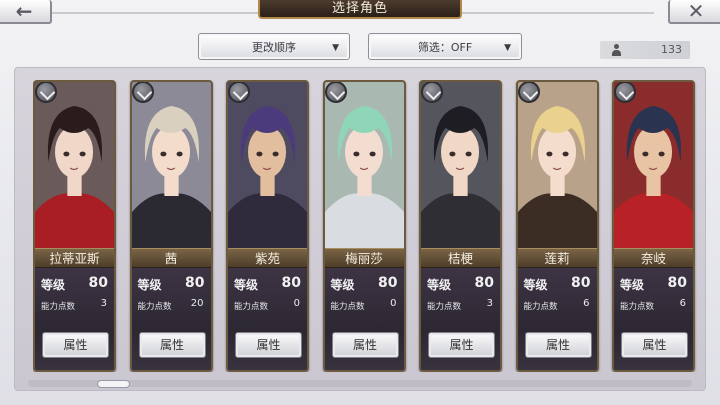  I want to click on ability-points-value: 20, so click(197, 303).